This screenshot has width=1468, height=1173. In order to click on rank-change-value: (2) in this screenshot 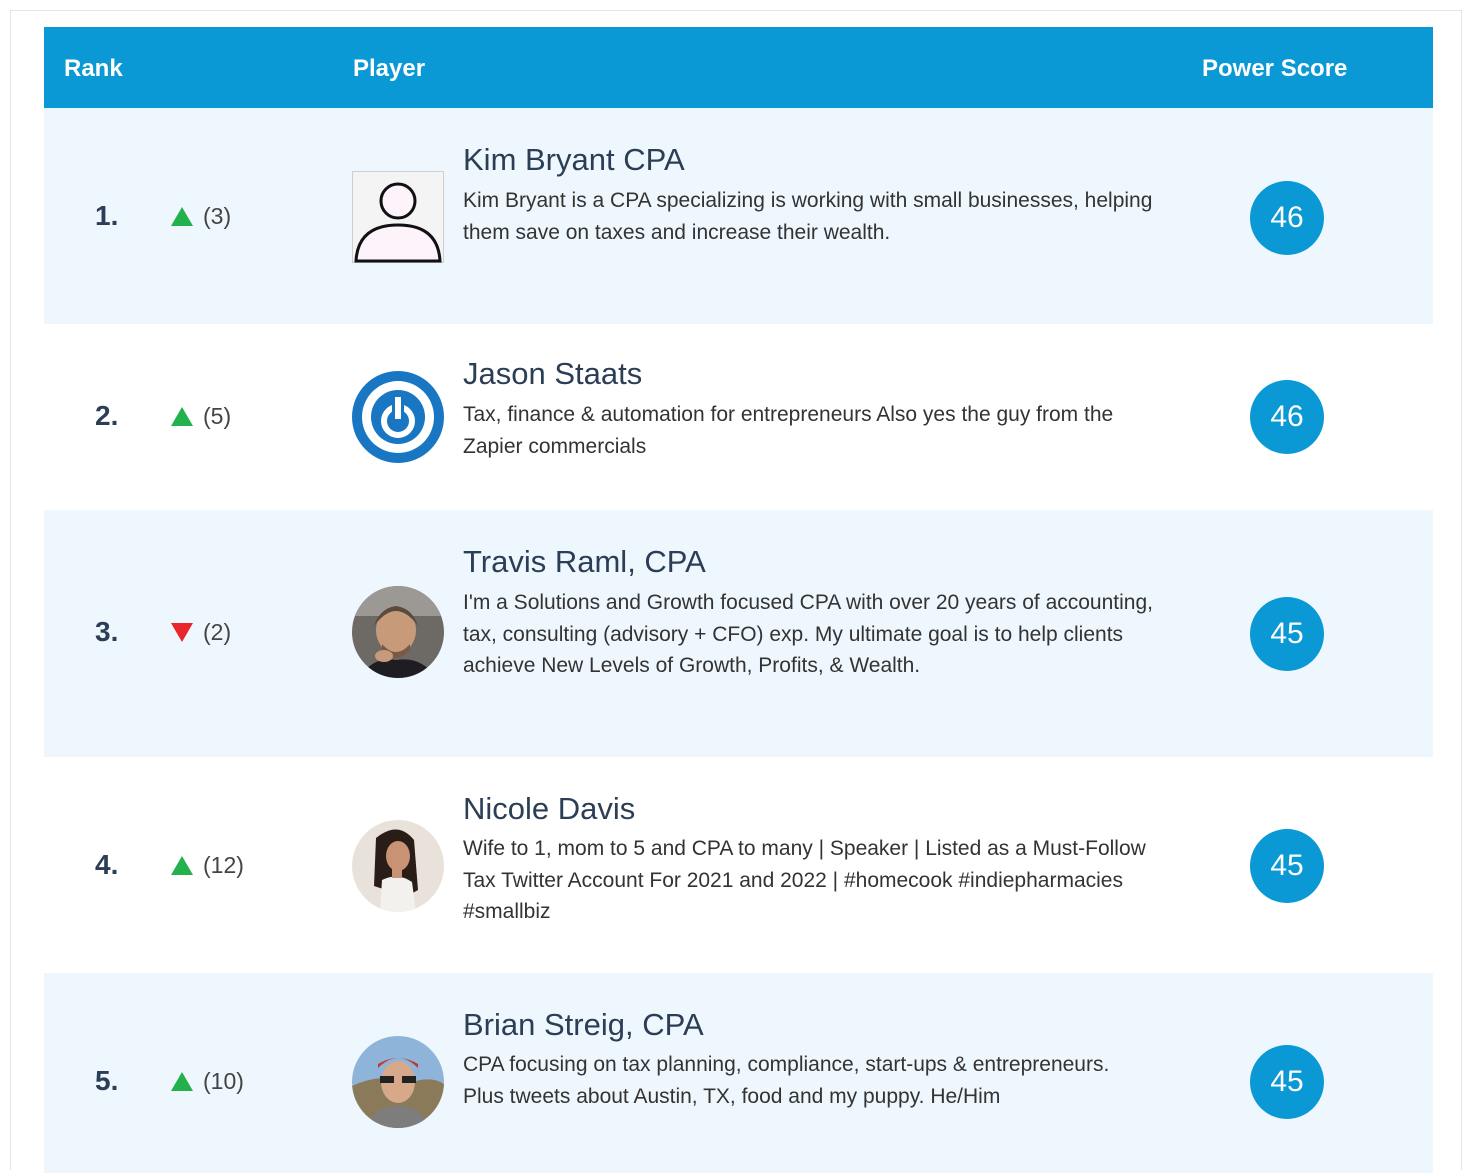, I will do `click(217, 632)`.